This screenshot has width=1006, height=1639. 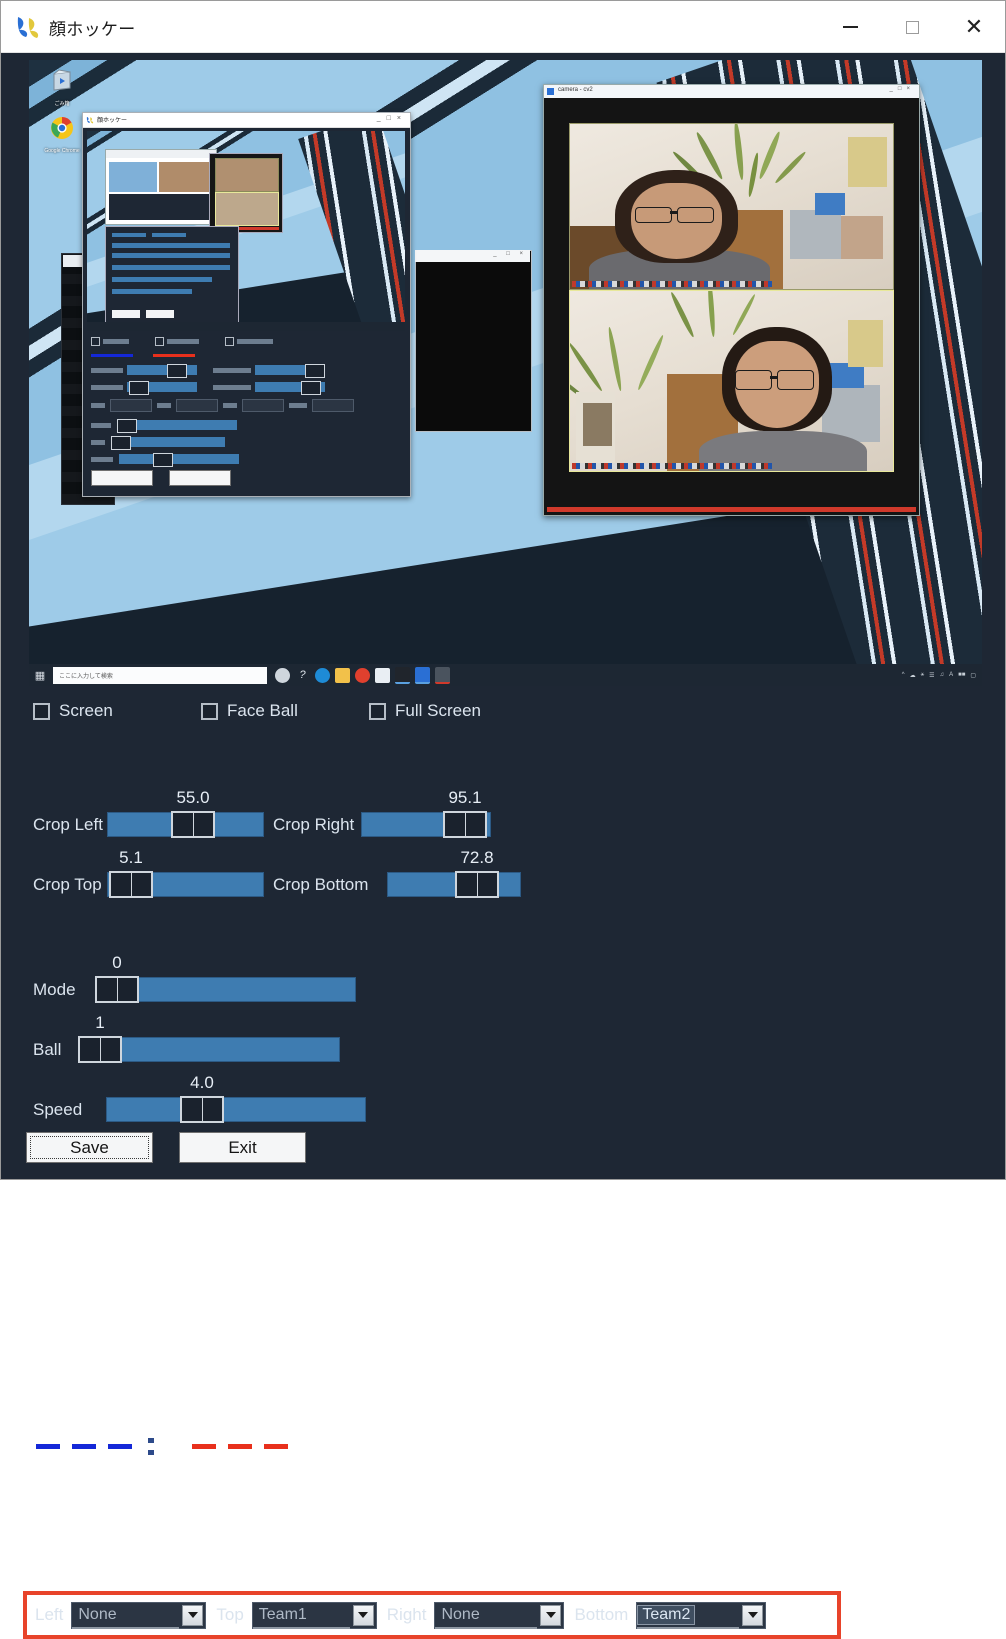 What do you see at coordinates (505, 675) in the screenshot?
I see `taskbar: ▦ ここに入力して検索 ? ^ ☁ ⚹ ☰ ♫ A ■■ ▢` at bounding box center [505, 675].